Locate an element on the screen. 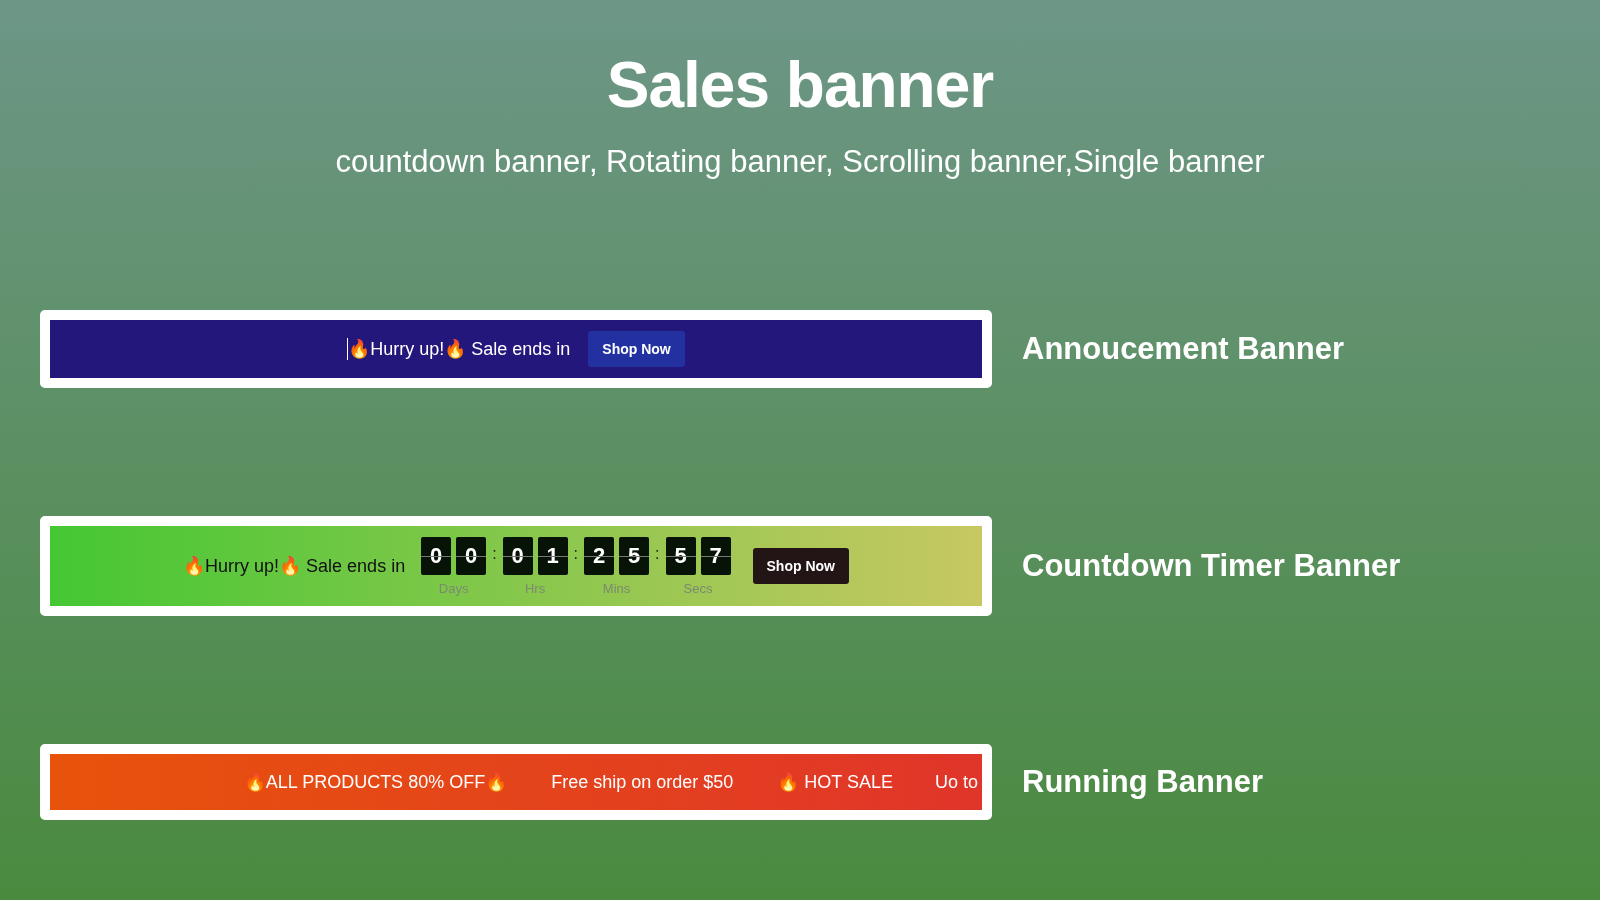 Image resolution: width=1600 pixels, height=900 pixels. unit-label: Hrs is located at coordinates (535, 588).